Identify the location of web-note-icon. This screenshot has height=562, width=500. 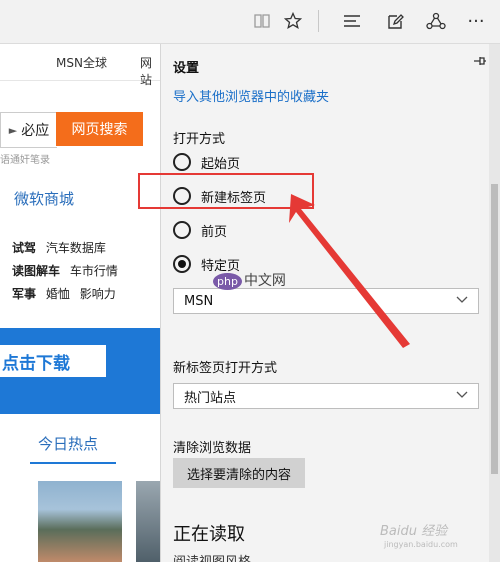
(395, 21).